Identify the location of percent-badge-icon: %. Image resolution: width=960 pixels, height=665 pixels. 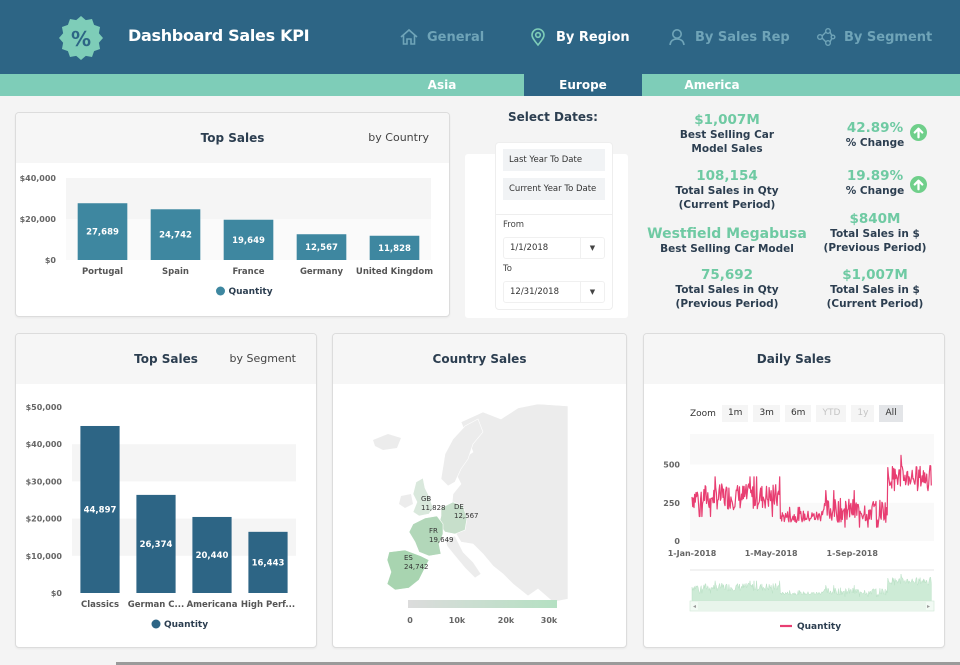
(81, 38).